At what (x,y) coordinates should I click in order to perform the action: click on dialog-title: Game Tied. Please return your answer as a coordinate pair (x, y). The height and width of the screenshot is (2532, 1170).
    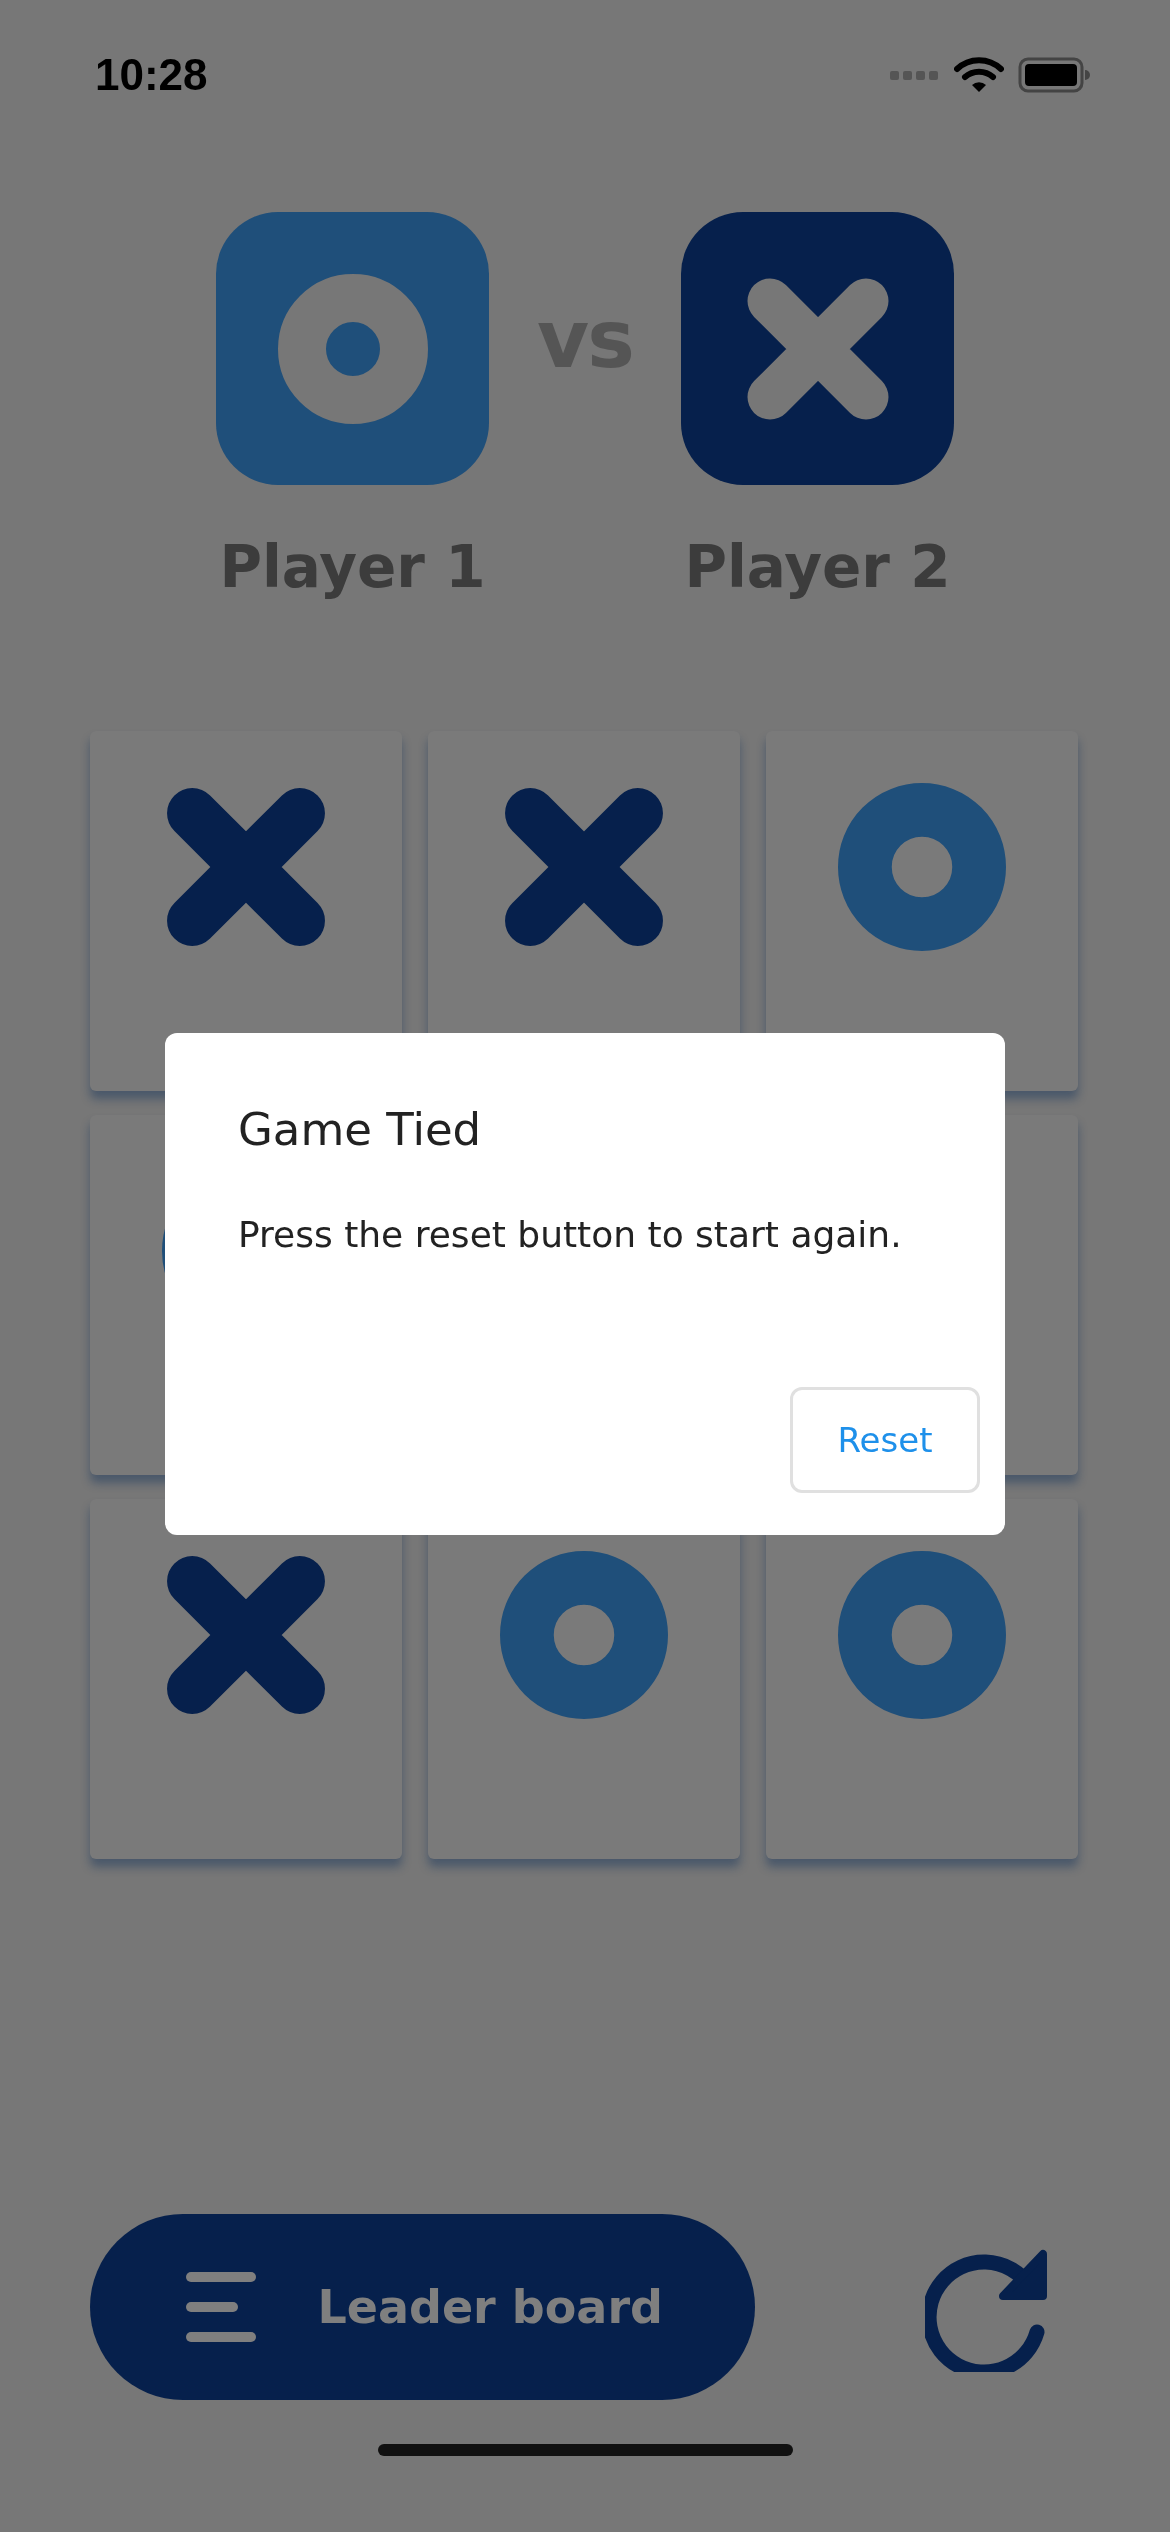
    Looking at the image, I should click on (360, 1129).